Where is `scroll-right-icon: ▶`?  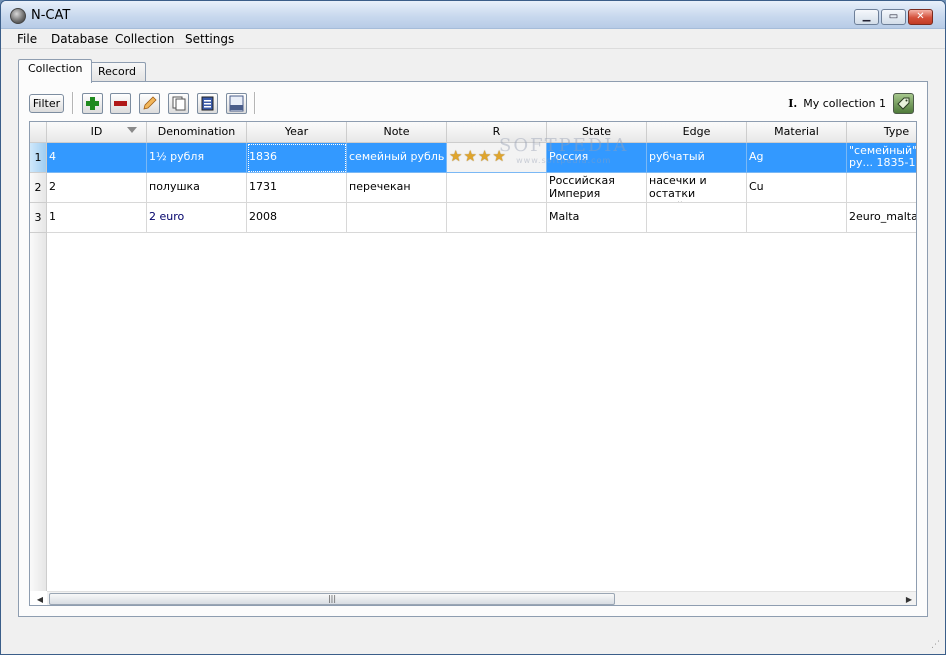 scroll-right-icon: ▶ is located at coordinates (909, 599).